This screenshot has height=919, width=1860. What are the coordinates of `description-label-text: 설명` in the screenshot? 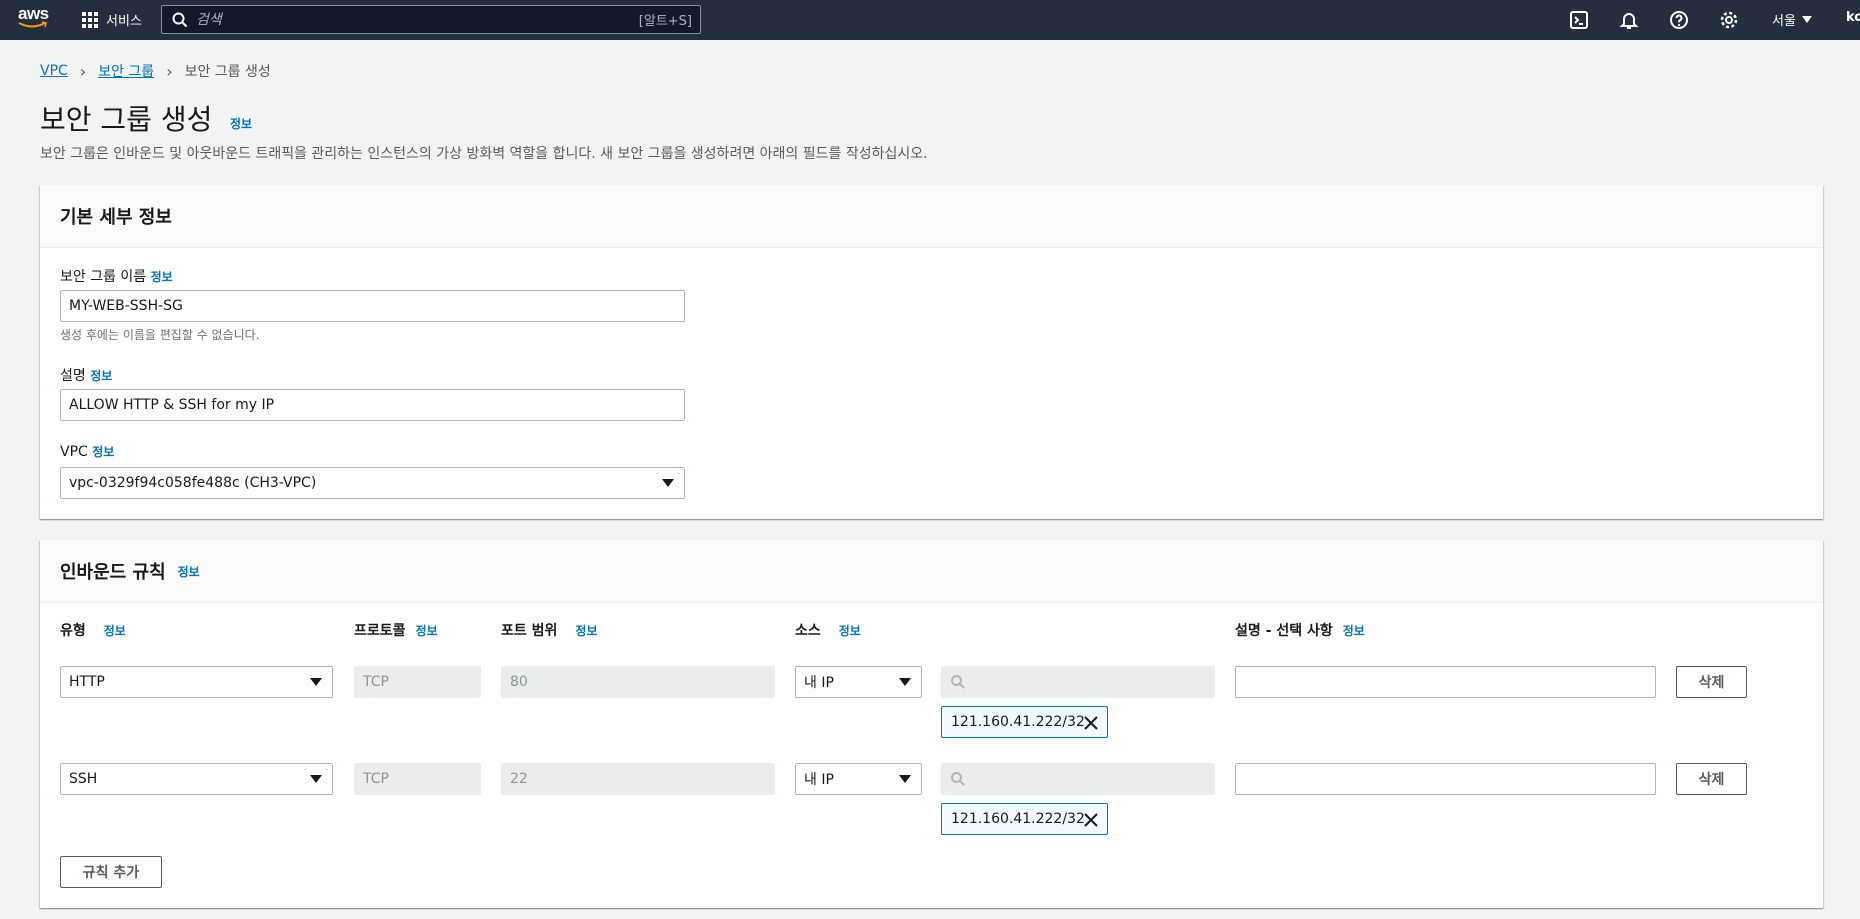 It's located at (73, 376).